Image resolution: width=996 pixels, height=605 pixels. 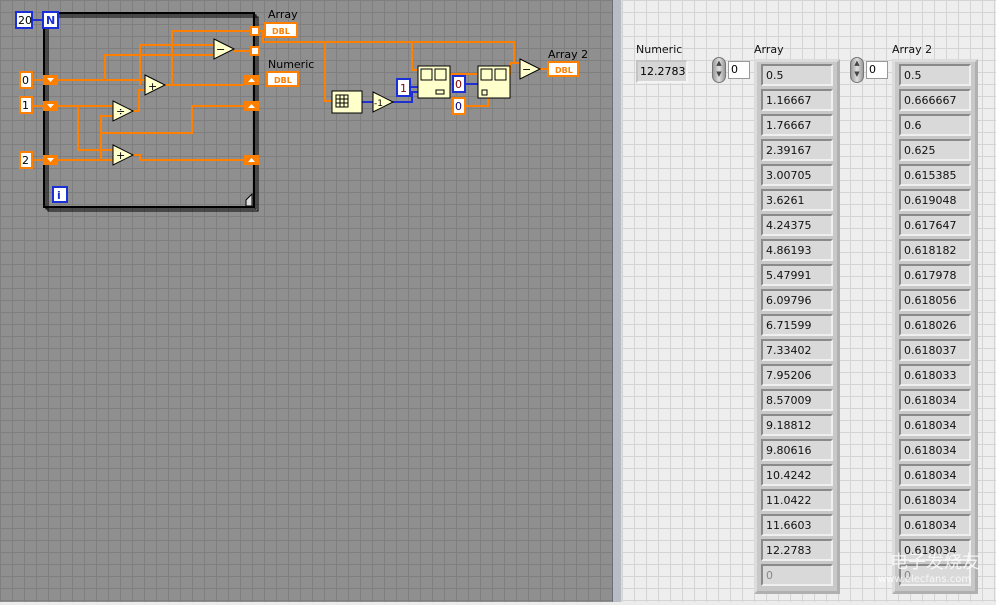 I want to click on array2-index-spinner: ▲ ▼, so click(x=857, y=70).